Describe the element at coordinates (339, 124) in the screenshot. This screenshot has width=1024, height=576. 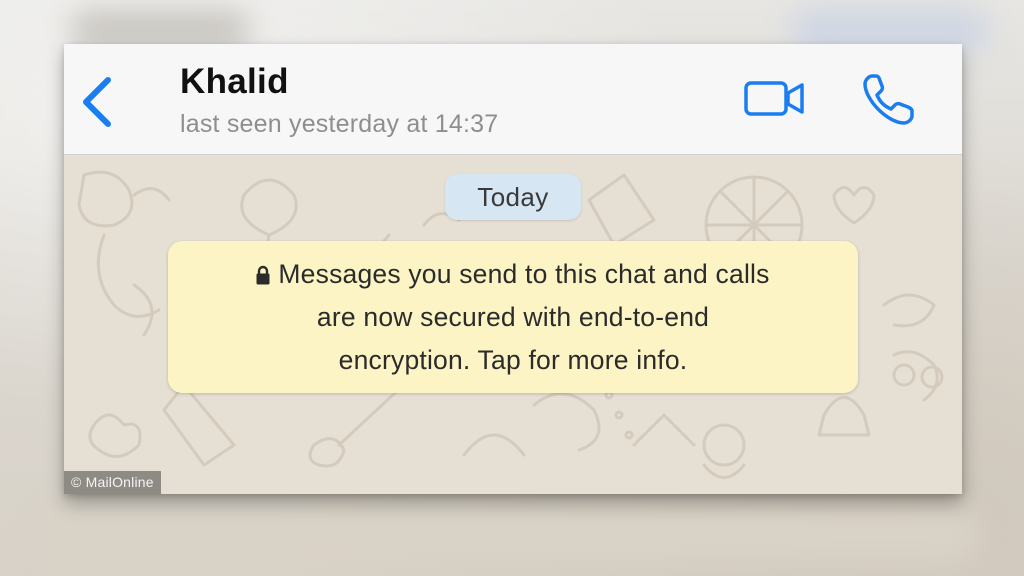
I see `last-seen-status: last seen yesterday at 14:37` at that location.